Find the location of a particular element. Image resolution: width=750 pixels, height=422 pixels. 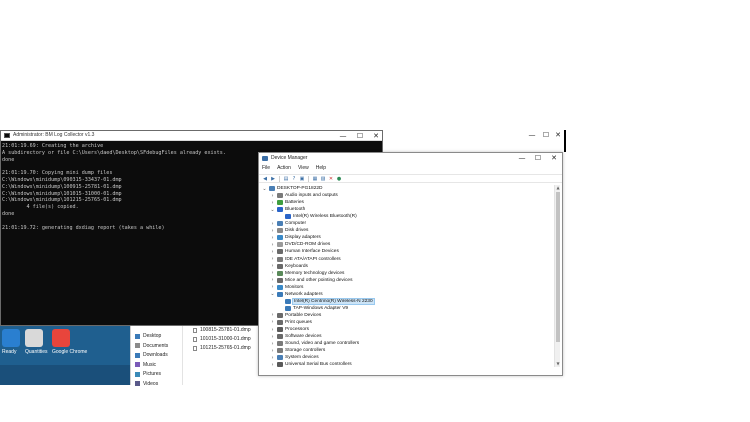

device-tree-item: › Universal Serial Bus controllers is located at coordinates (311, 364).